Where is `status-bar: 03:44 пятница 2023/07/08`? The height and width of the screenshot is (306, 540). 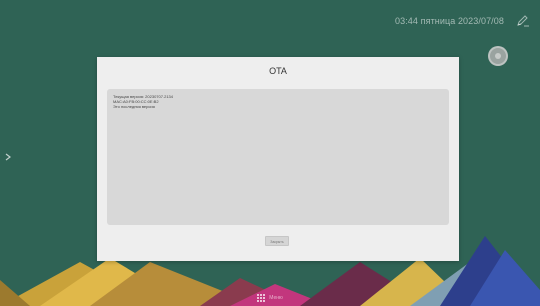
status-bar: 03:44 пятница 2023/07/08 is located at coordinates (462, 21).